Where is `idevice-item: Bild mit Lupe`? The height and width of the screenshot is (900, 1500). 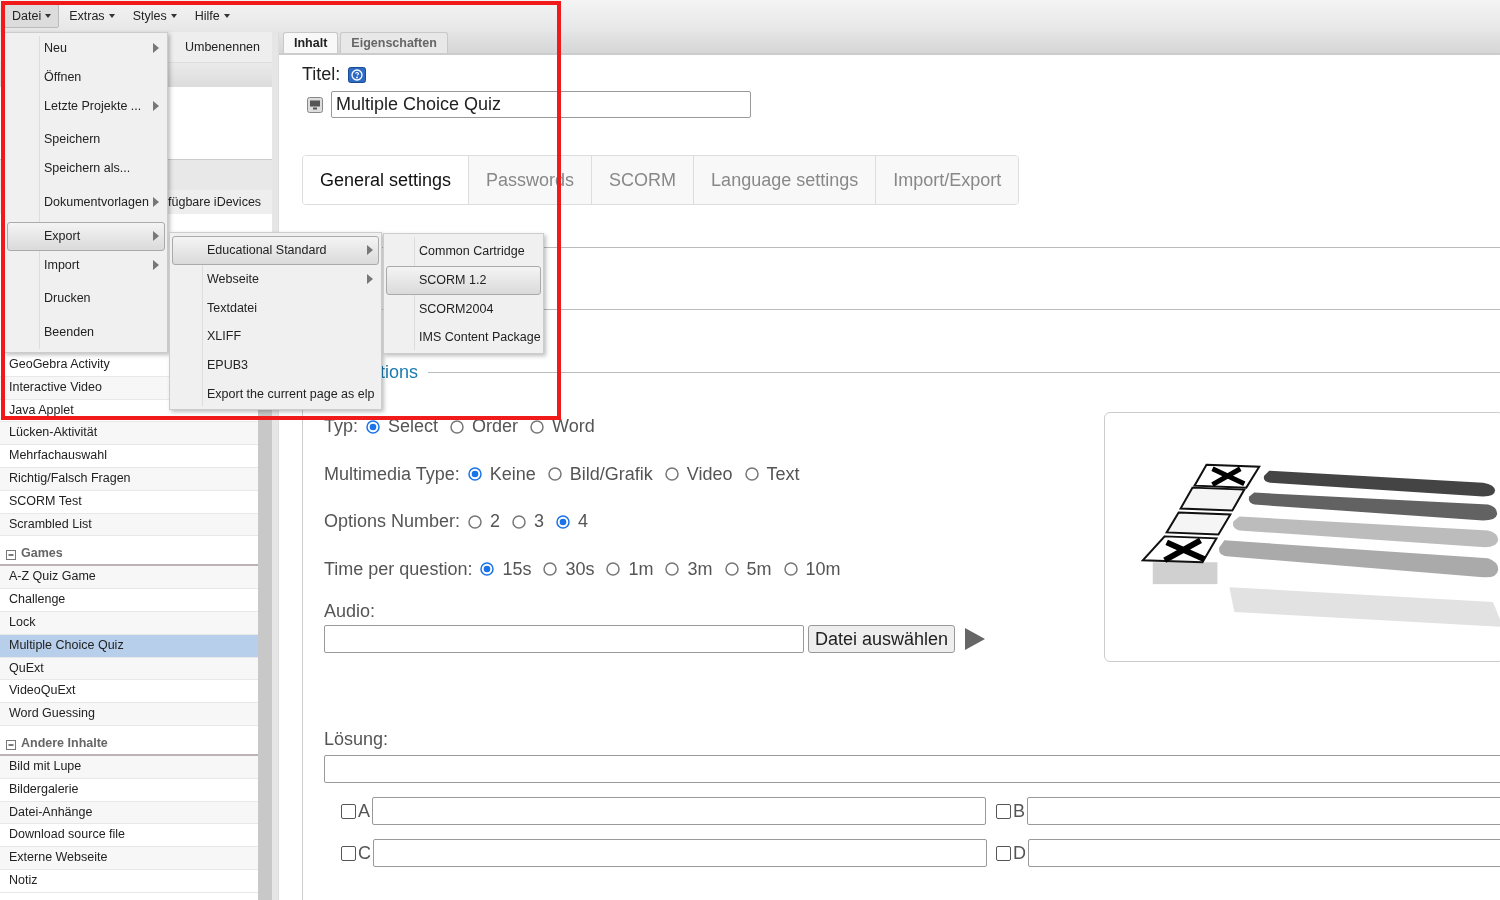 idevice-item: Bild mit Lupe is located at coordinates (129, 767).